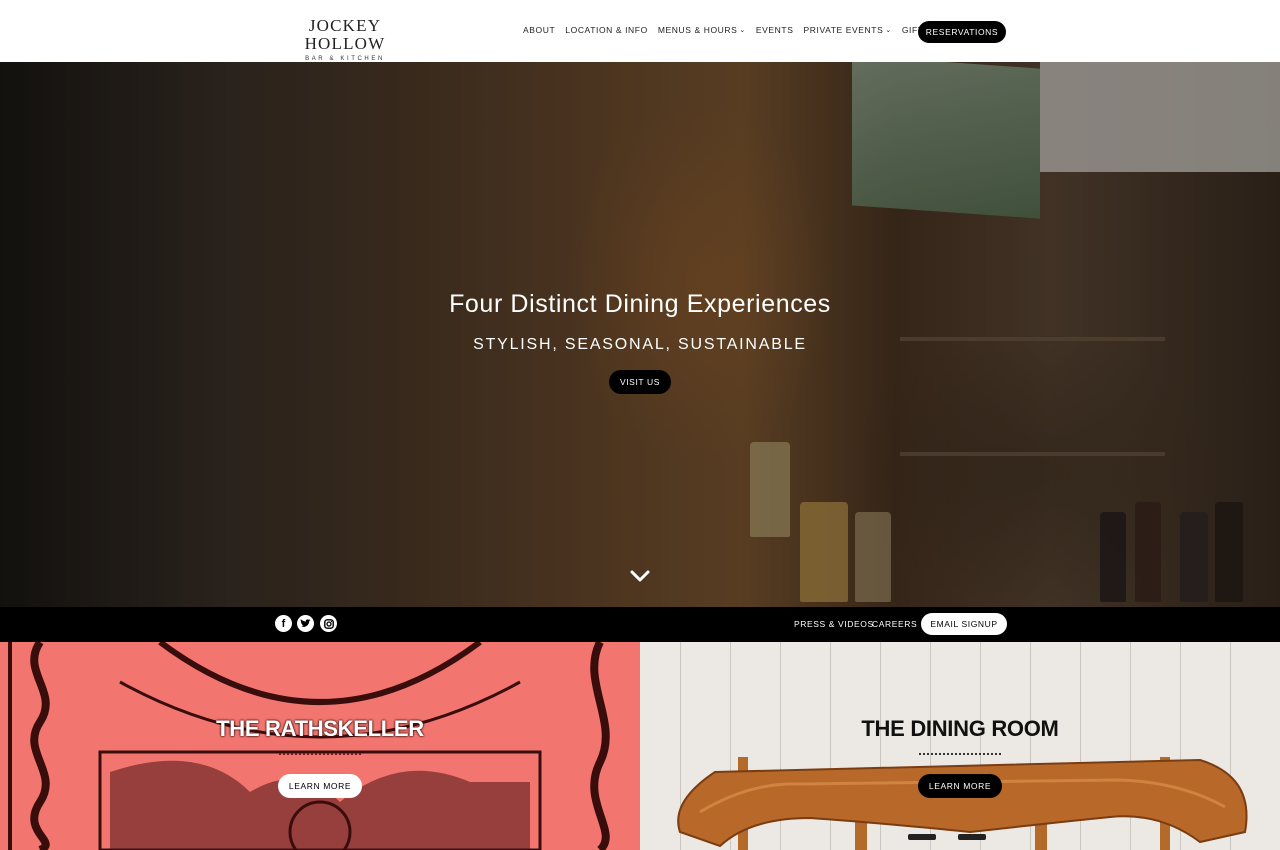 The width and height of the screenshot is (1280, 850). Describe the element at coordinates (962, 32) in the screenshot. I see `reservations-button: RESERVATIONS` at that location.